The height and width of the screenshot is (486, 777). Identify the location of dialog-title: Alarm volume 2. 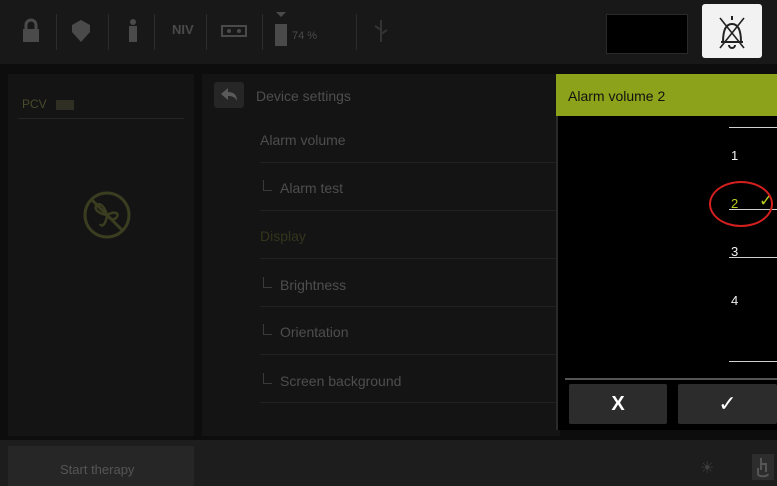
(617, 96).